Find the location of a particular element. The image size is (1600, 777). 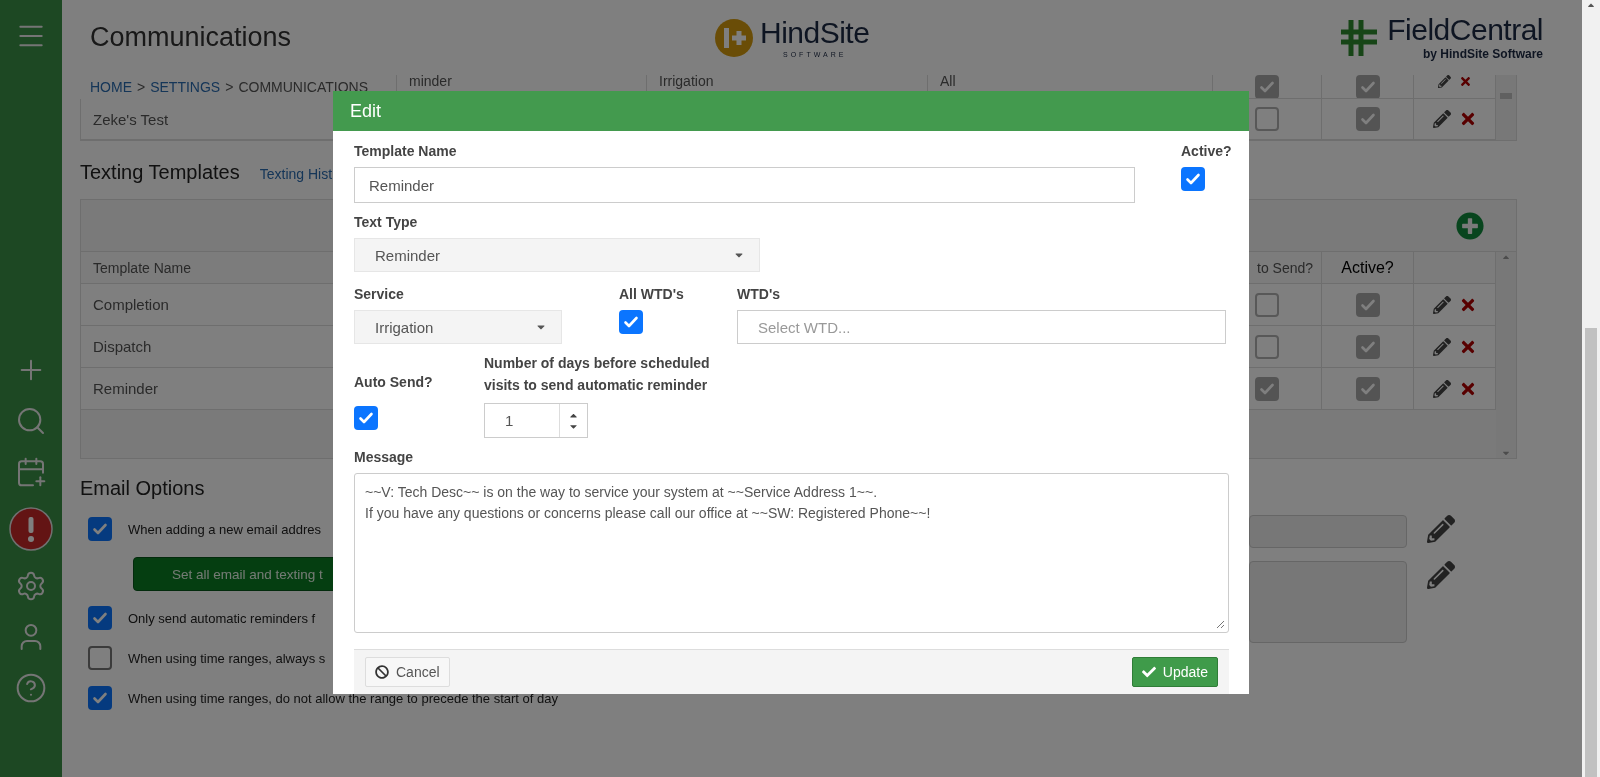

alert-icon is located at coordinates (31, 529).